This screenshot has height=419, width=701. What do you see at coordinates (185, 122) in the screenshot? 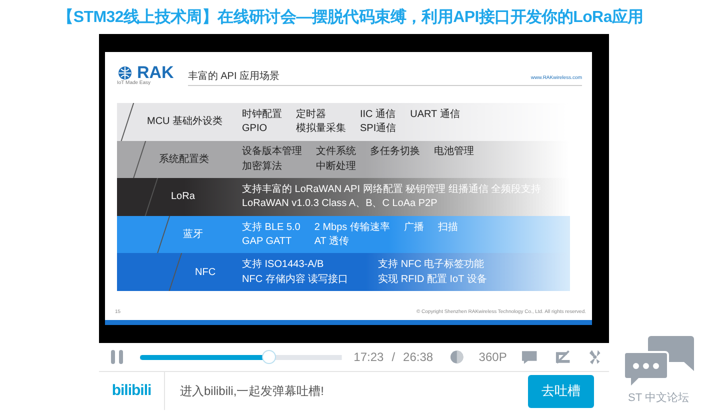
I see `category-label: MCU 基础外设类` at bounding box center [185, 122].